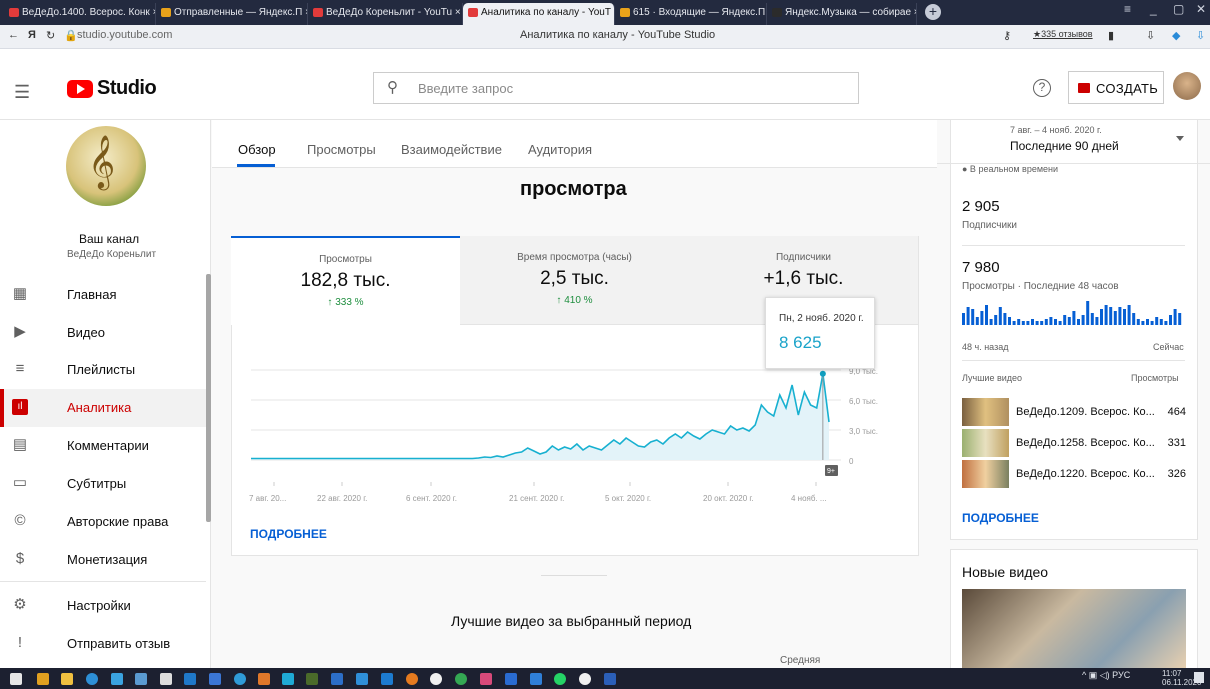 Image resolution: width=1210 pixels, height=689 pixels. What do you see at coordinates (105, 644) in the screenshot?
I see `sidebar-item-feedback: ! Отправить отзыв` at bounding box center [105, 644].